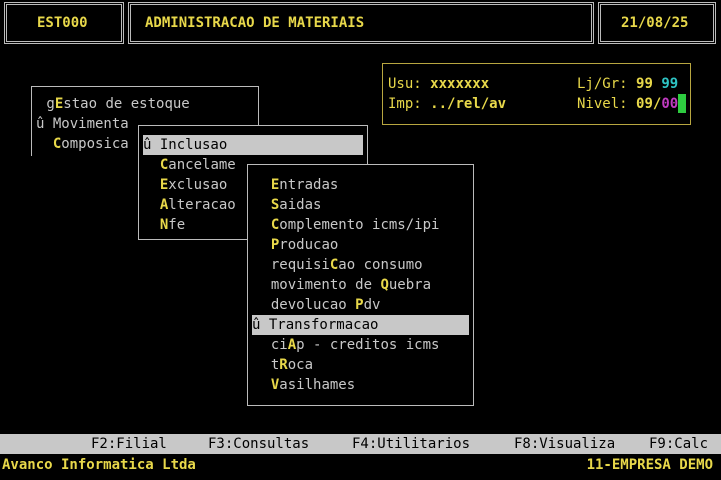 The image size is (721, 480). I want to click on submenu-item-inclusao: û Inclusao, so click(253, 145).